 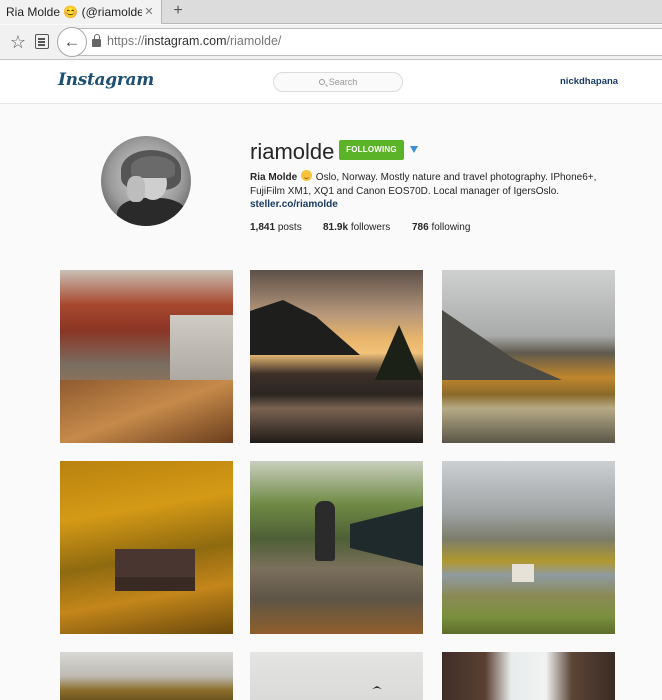 I want to click on search-icon, so click(x=321, y=82).